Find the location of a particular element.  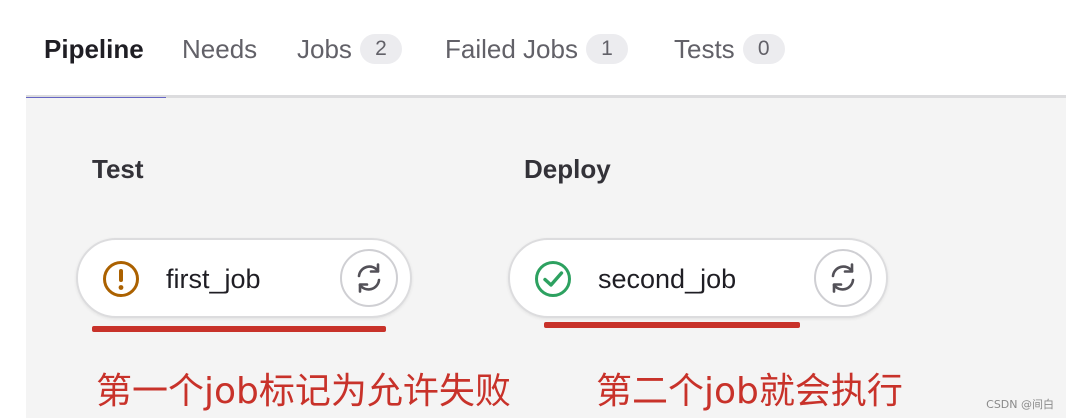

job-first-job: first_job is located at coordinates (244, 278).